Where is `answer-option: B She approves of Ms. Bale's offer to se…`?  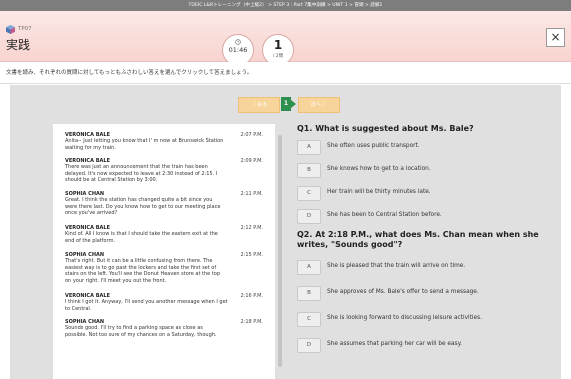 answer-option: B She approves of Ms. Bale's offer to se… is located at coordinates (427, 297).